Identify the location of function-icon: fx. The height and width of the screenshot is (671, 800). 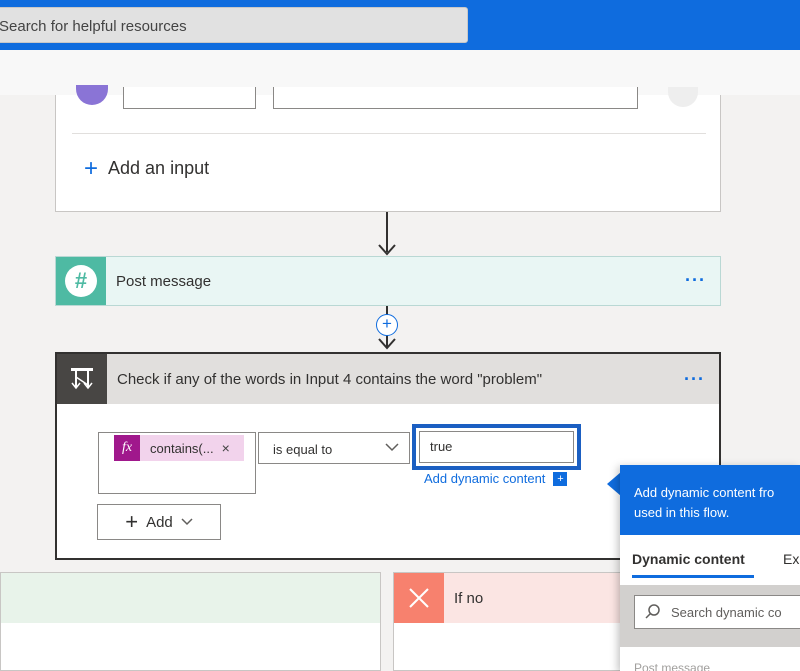
(127, 448).